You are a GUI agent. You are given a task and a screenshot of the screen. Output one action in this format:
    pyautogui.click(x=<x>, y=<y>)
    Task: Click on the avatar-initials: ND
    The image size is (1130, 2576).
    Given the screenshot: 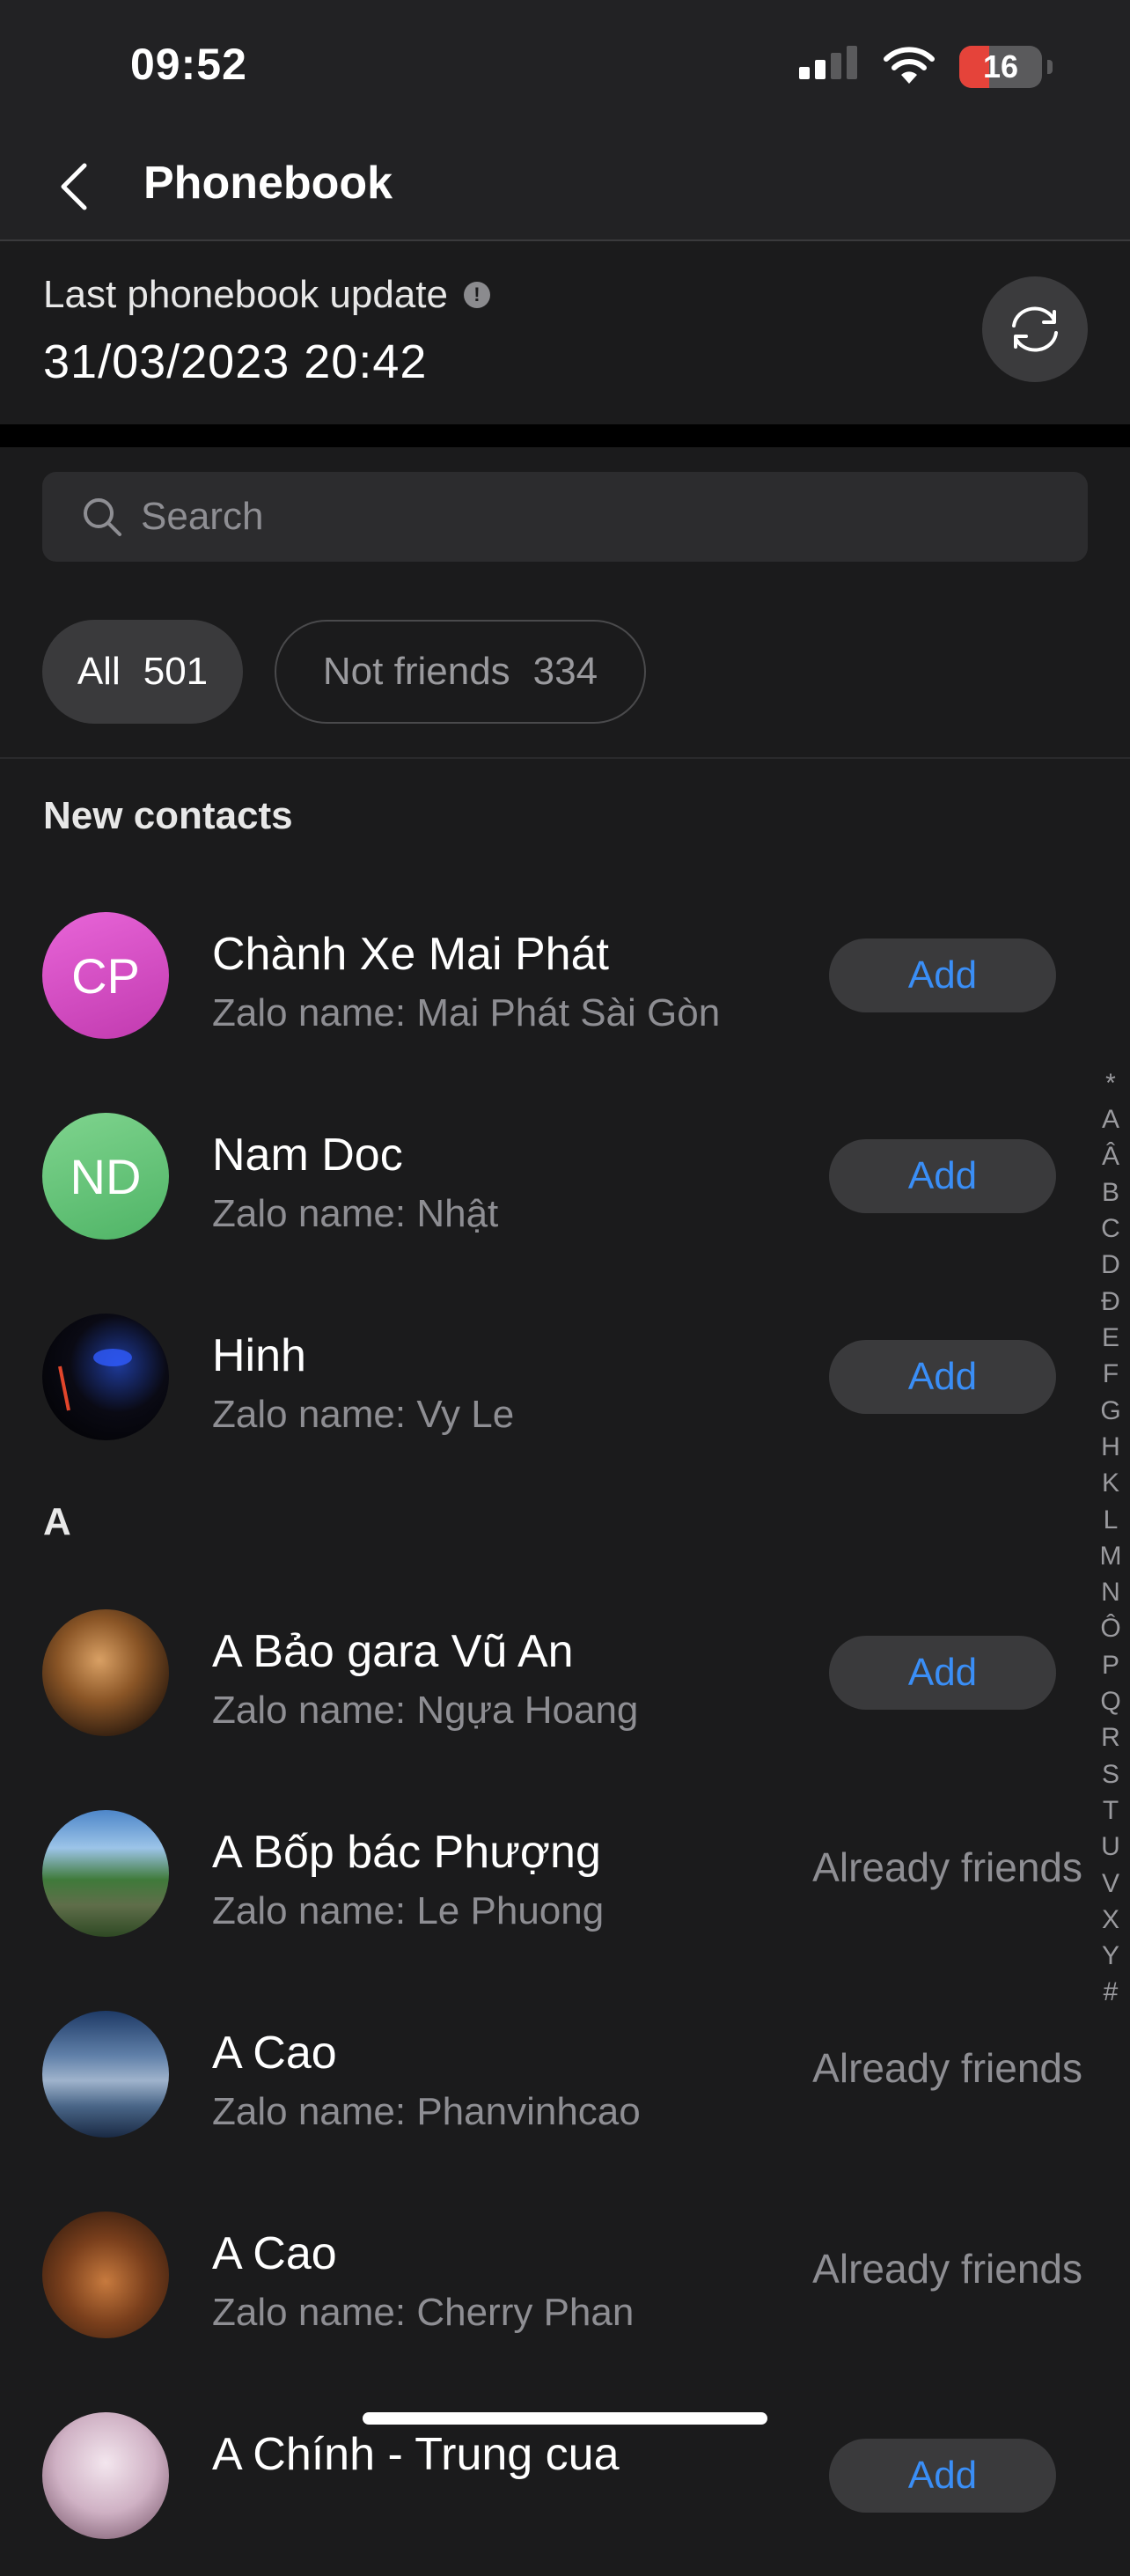 What is the action you would take?
    pyautogui.click(x=106, y=1176)
    